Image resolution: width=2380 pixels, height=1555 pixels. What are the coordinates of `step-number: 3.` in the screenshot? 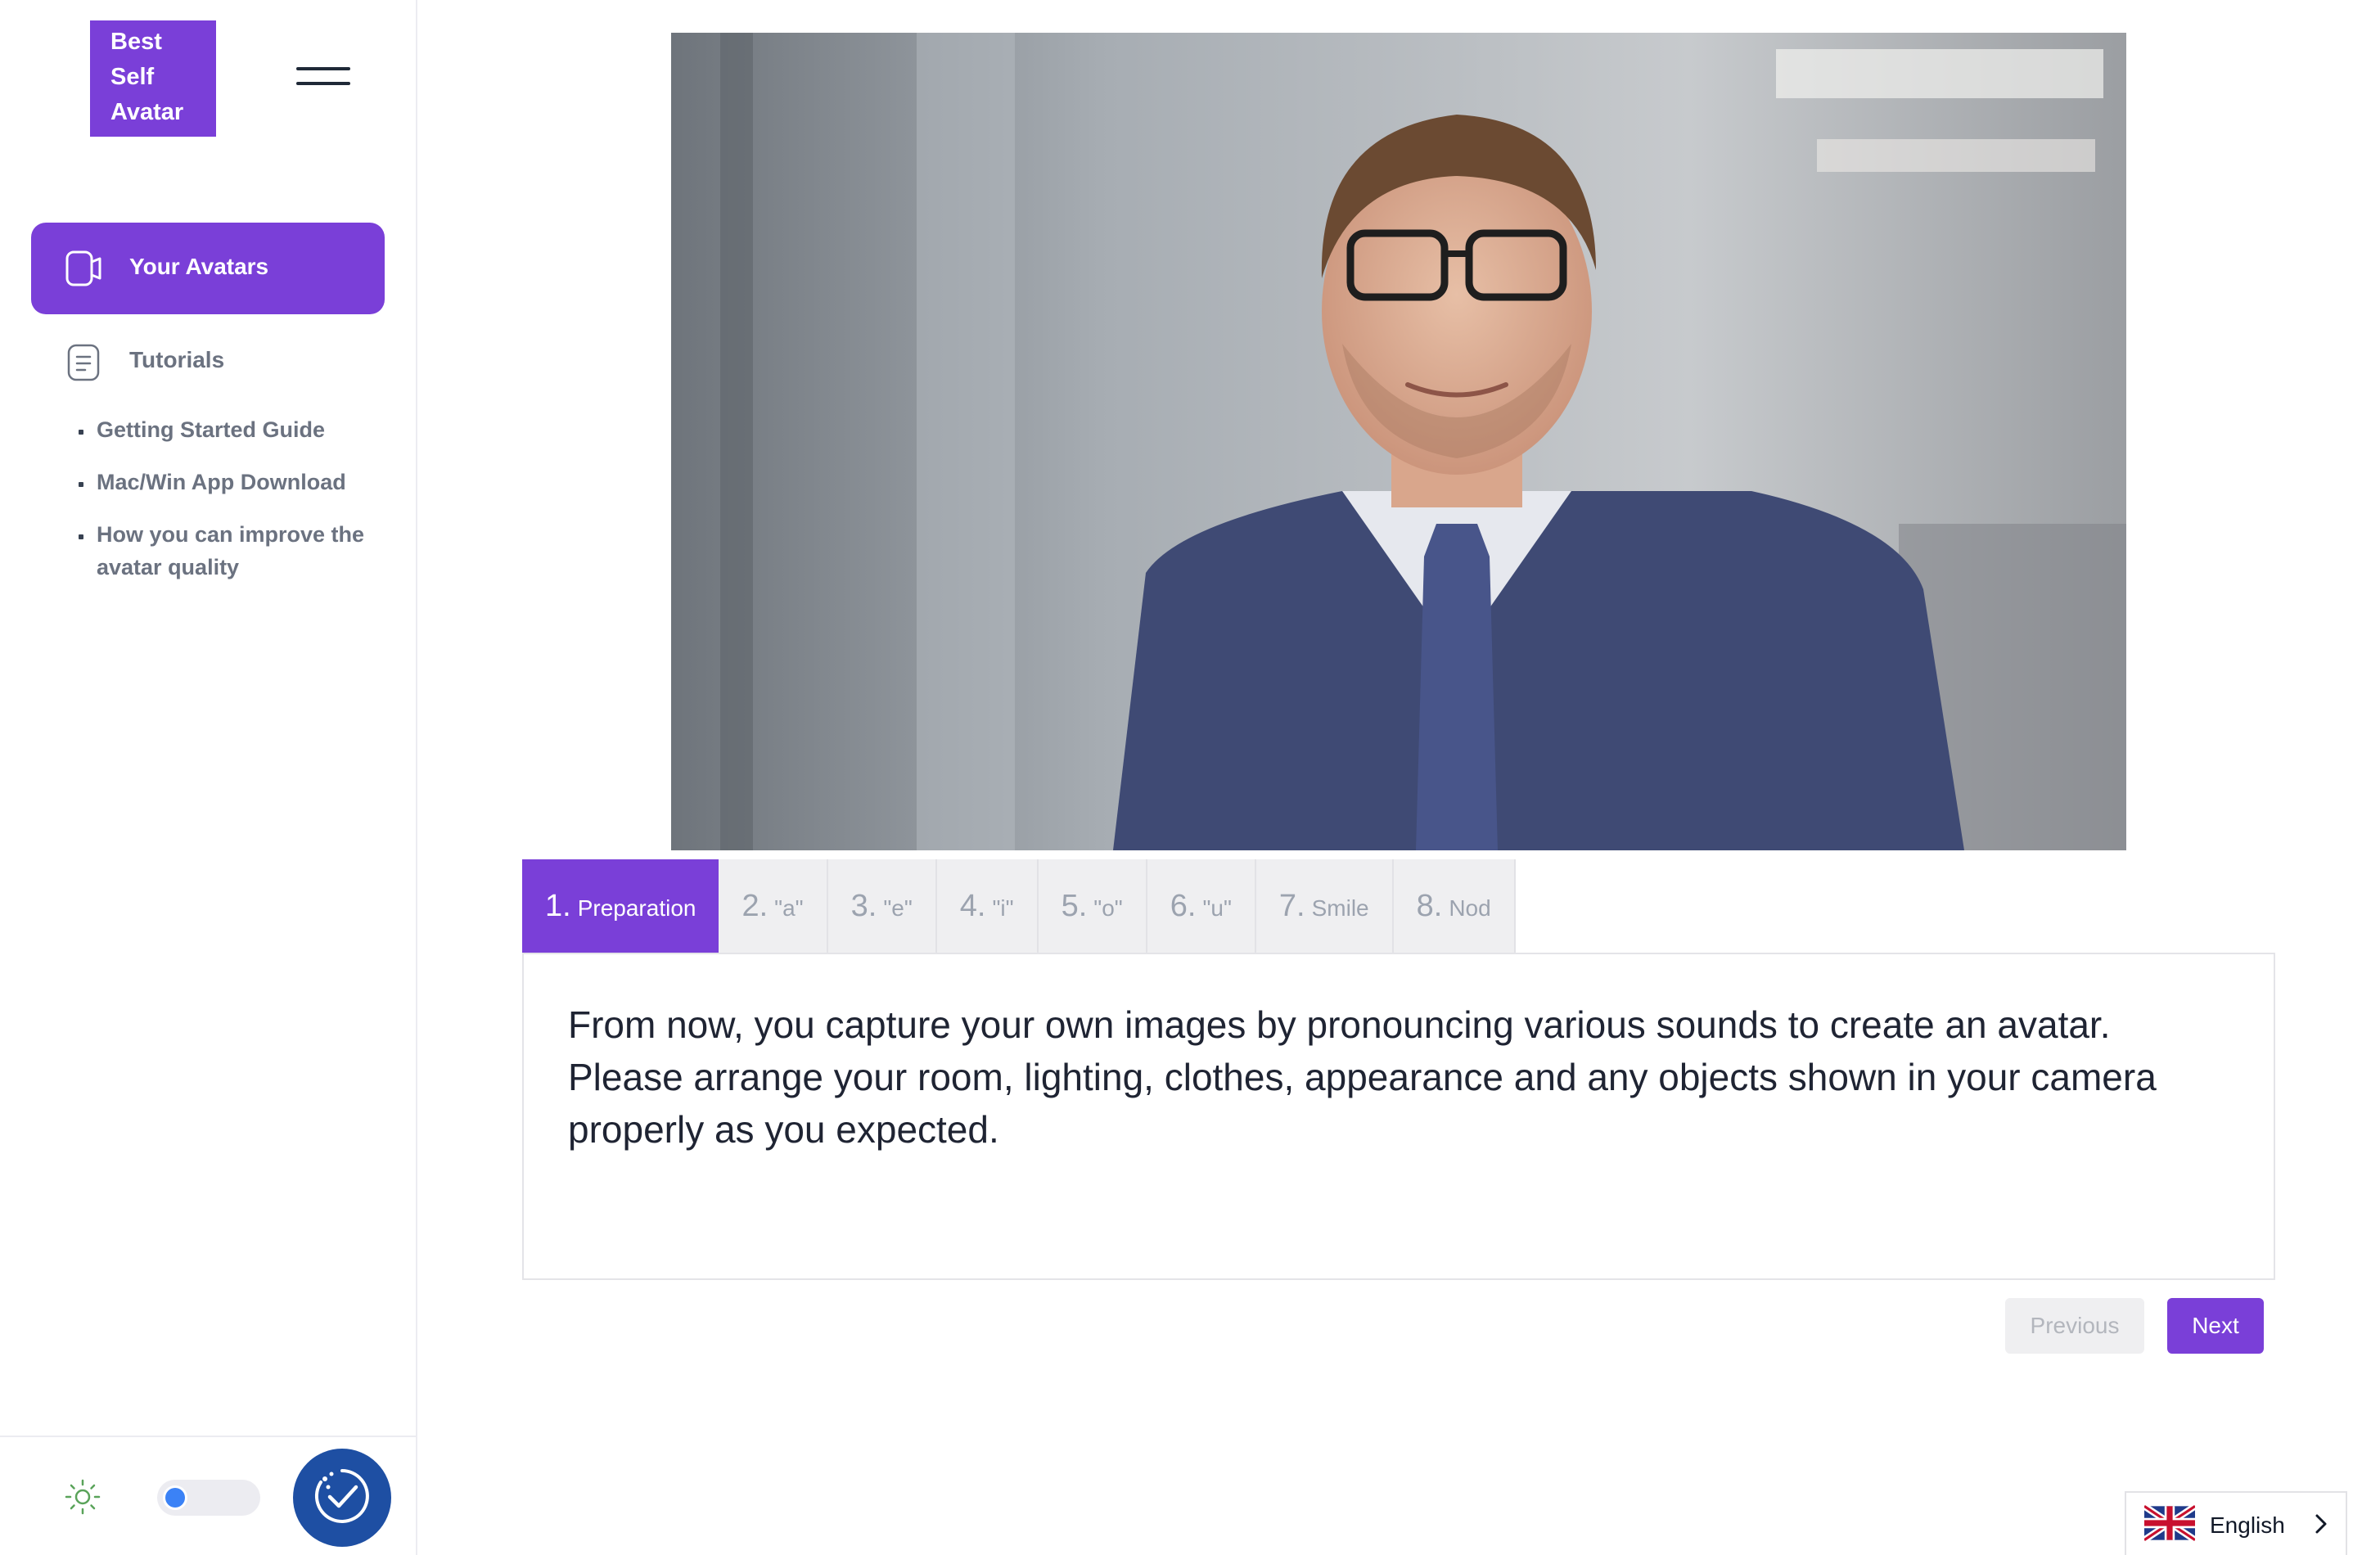 It's located at (863, 905).